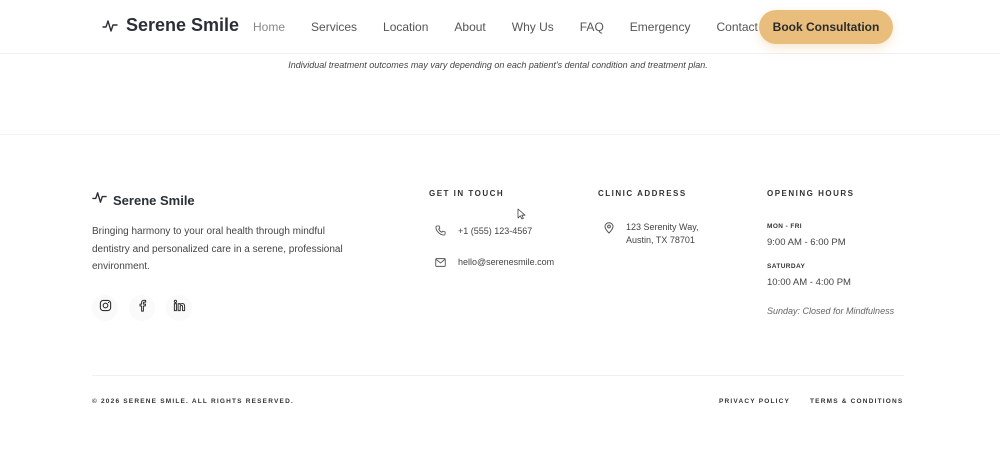  Describe the element at coordinates (440, 262) in the screenshot. I see `mail-icon` at that location.